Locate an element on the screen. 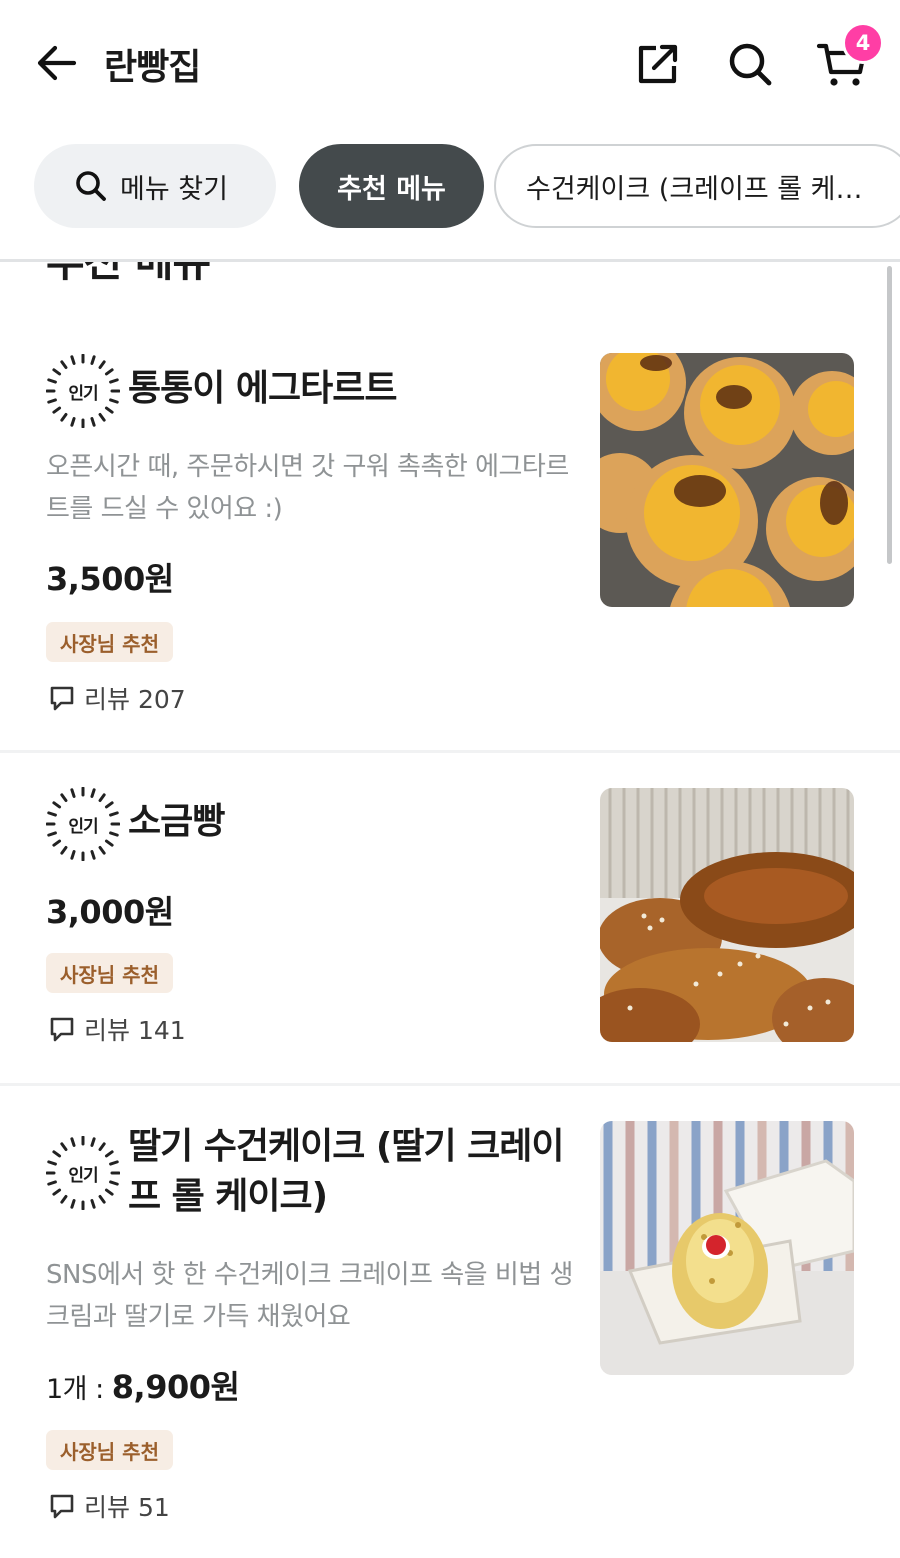 The width and height of the screenshot is (900, 1558). menu-search-chip: 메뉴 찾기 is located at coordinates (155, 186).